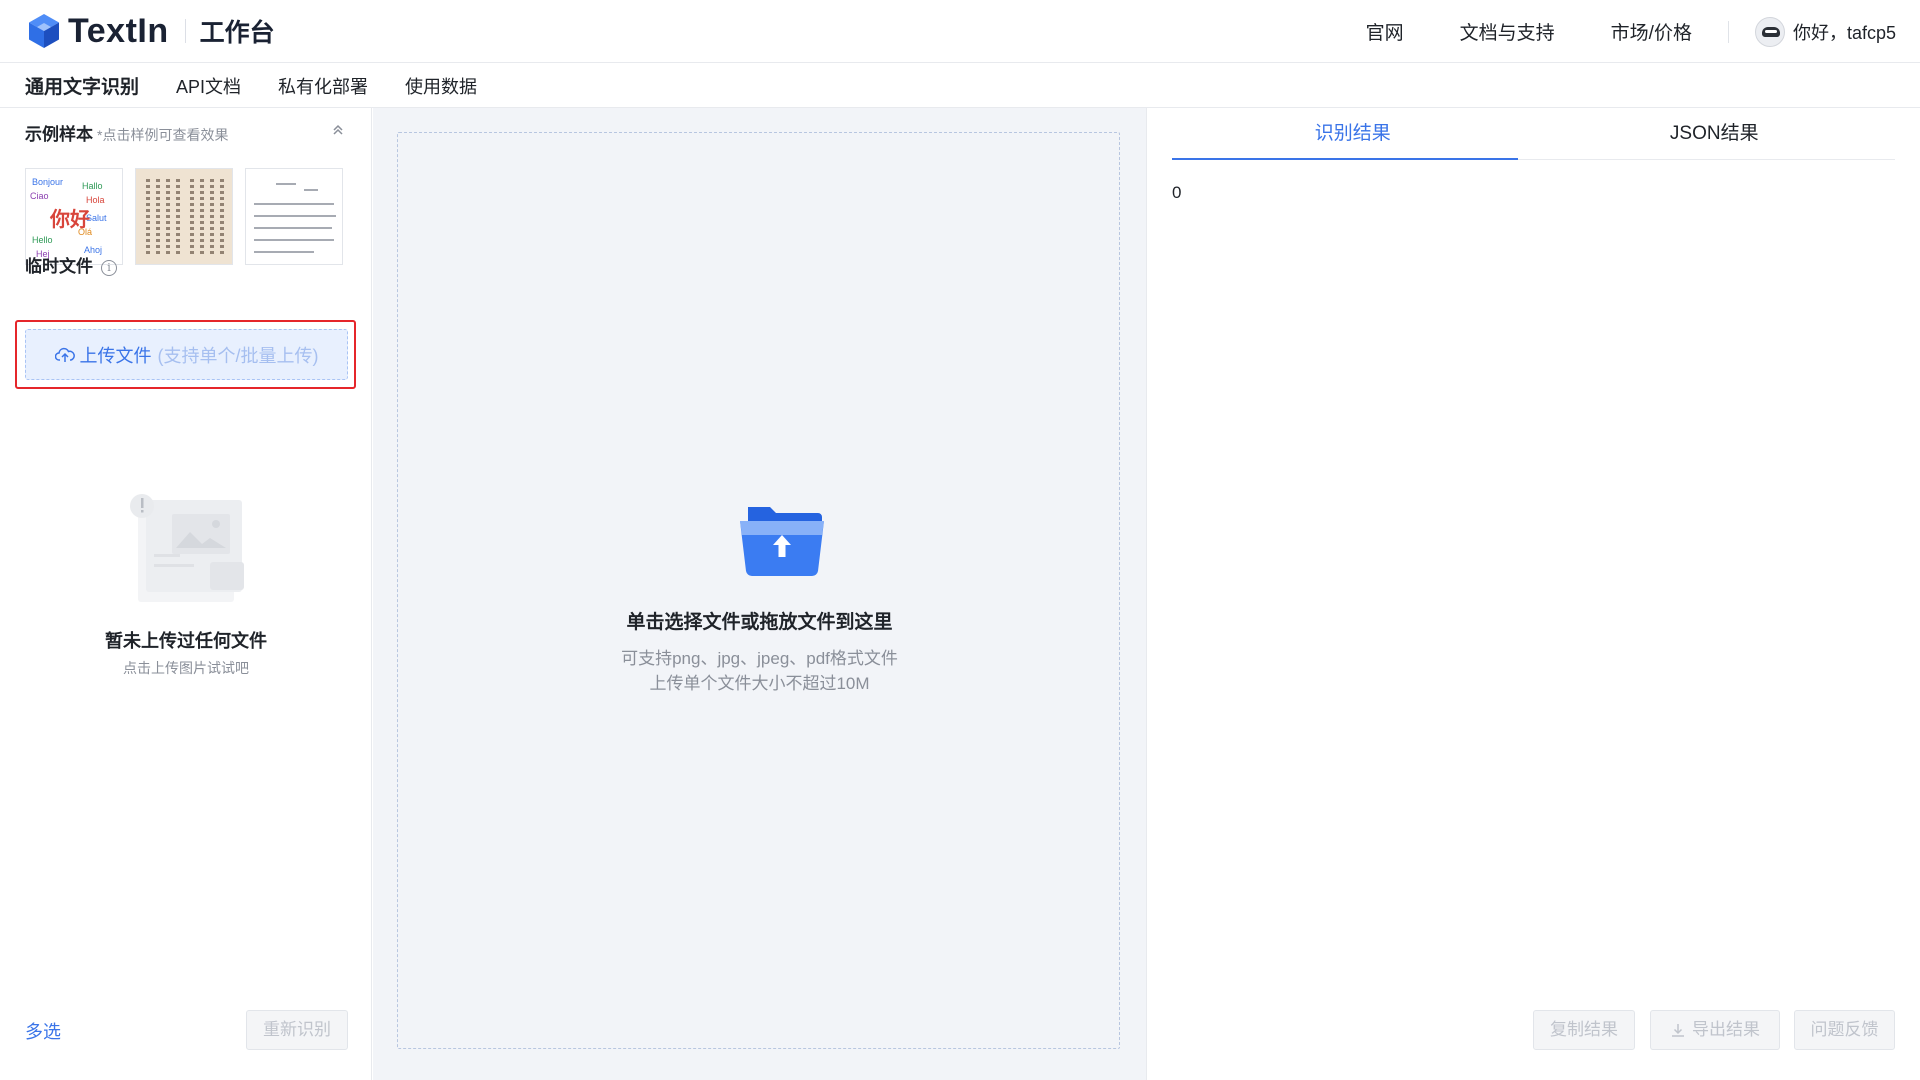 The image size is (1920, 1080). I want to click on drop-formats-hint: 可支持png、jpg、jpeg、pdf格式文件, so click(759, 658).